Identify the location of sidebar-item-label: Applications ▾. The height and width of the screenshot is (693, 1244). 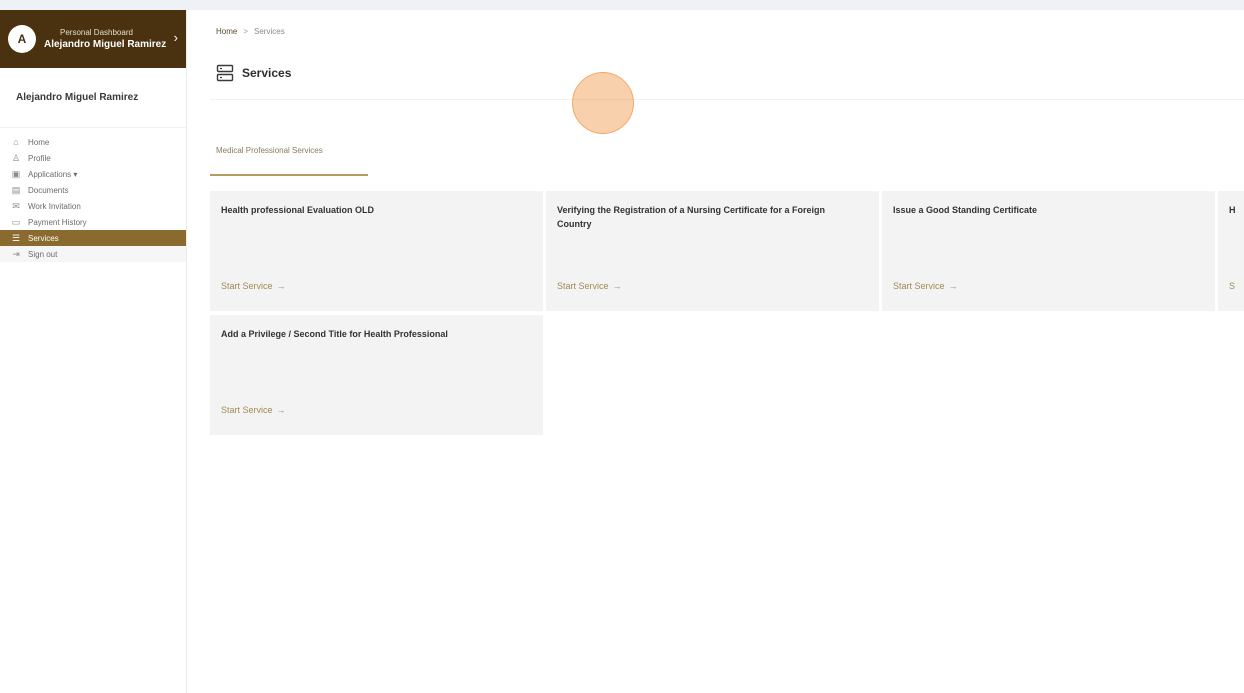
(53, 174).